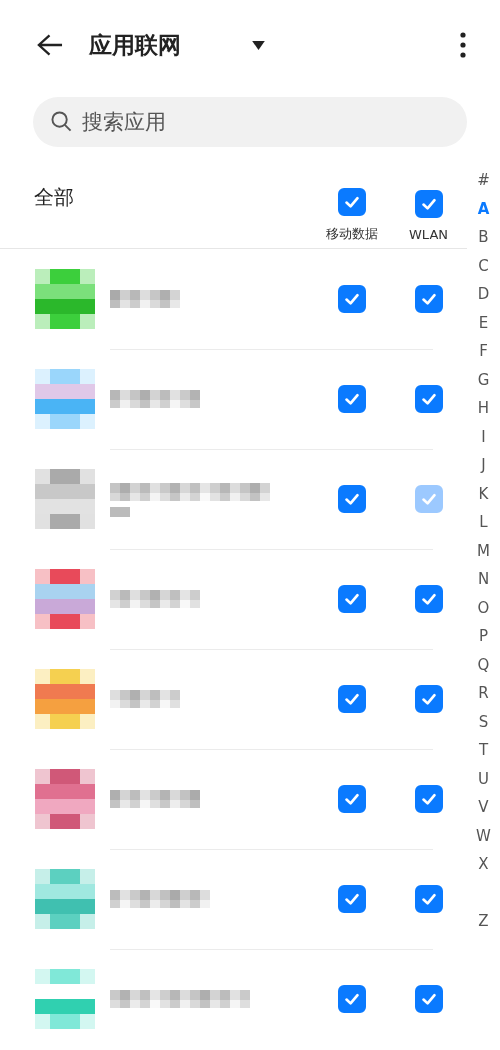  Describe the element at coordinates (483, 550) in the screenshot. I see `index-letter: M` at that location.